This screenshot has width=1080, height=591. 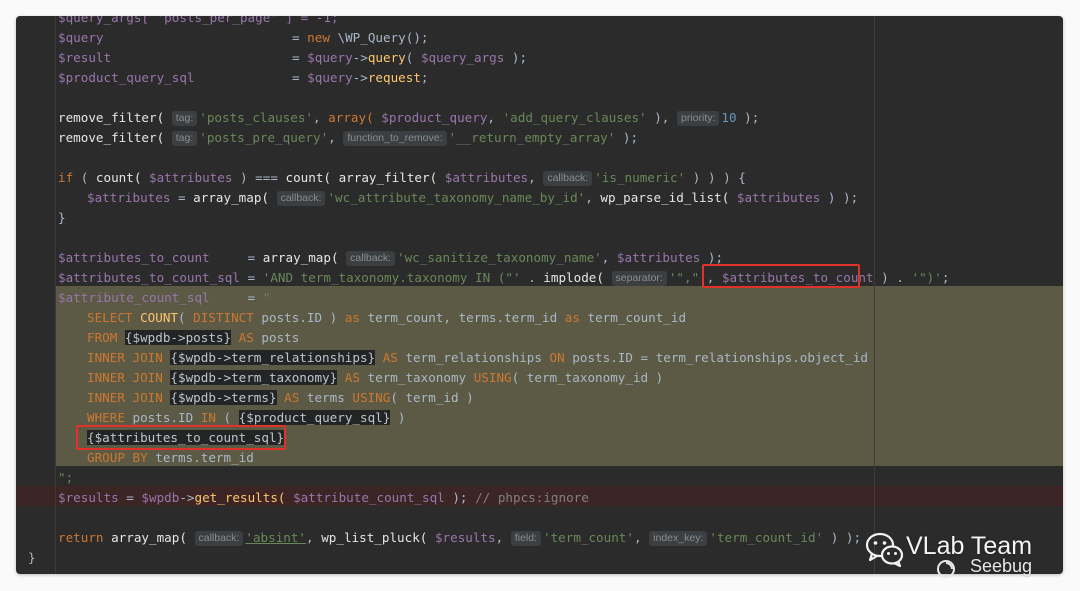 What do you see at coordinates (395, 138) in the screenshot?
I see `param-hint: function_to_remove:` at bounding box center [395, 138].